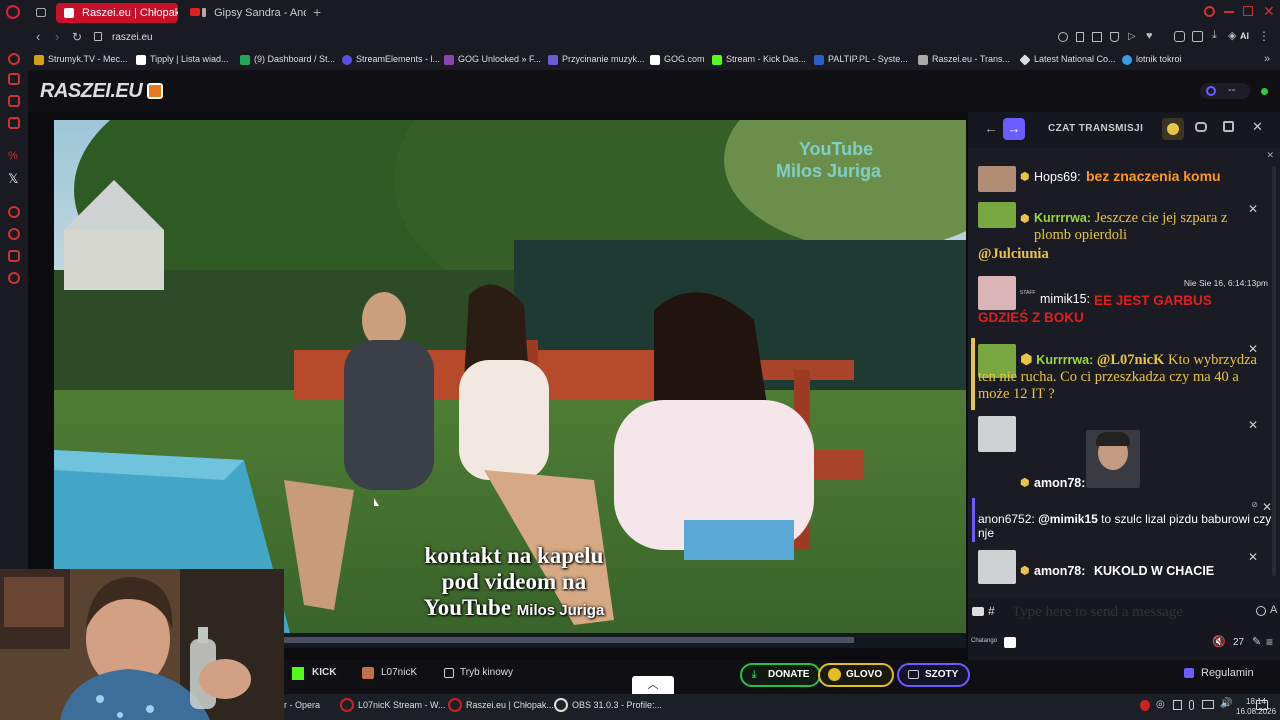 The height and width of the screenshot is (720, 1280). I want to click on volume-icon: 🔊, so click(1226, 703).